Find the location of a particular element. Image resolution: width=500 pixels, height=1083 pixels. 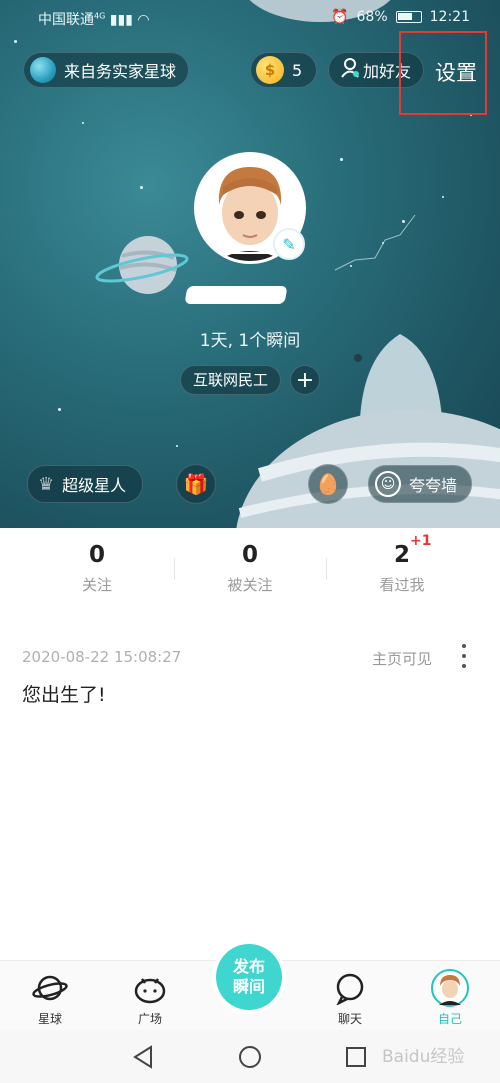

profile-summary: 1天, 1个瞬间 is located at coordinates (250, 341).